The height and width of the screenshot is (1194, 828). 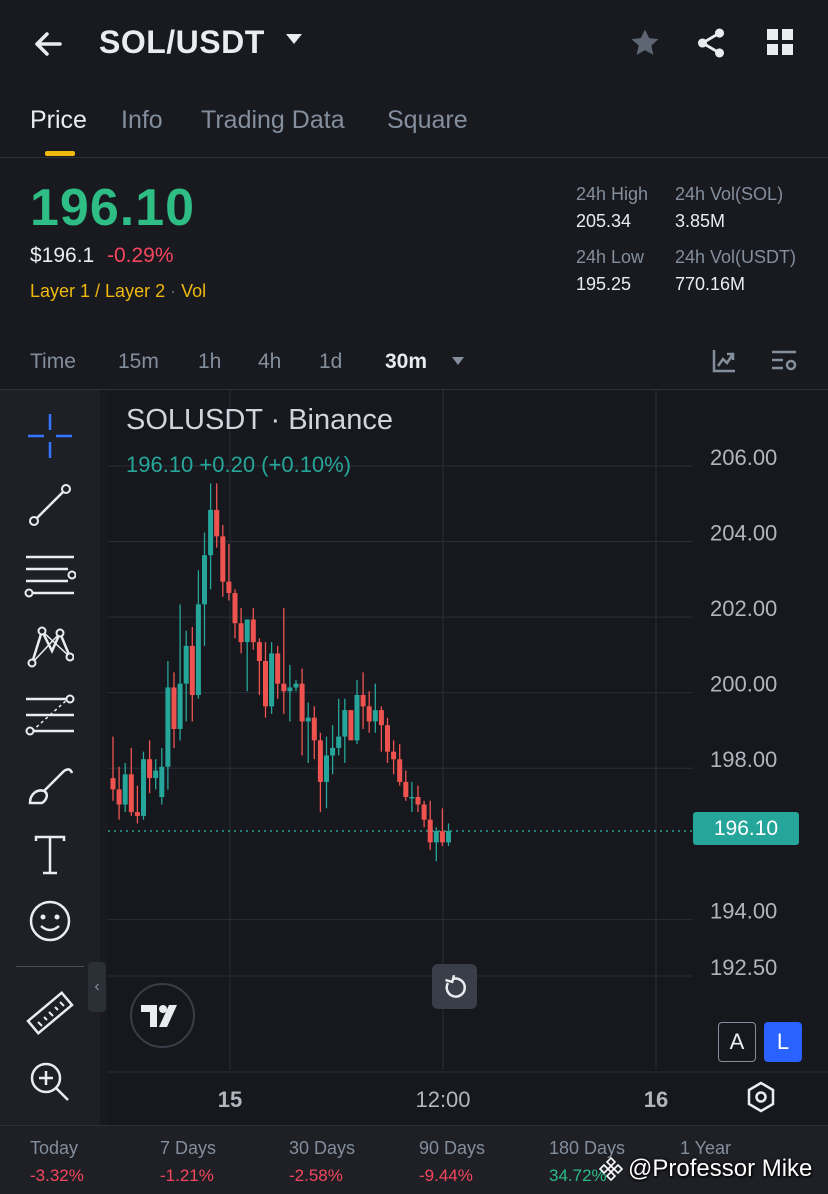 What do you see at coordinates (58, 120) in the screenshot?
I see `tab-price: Price` at bounding box center [58, 120].